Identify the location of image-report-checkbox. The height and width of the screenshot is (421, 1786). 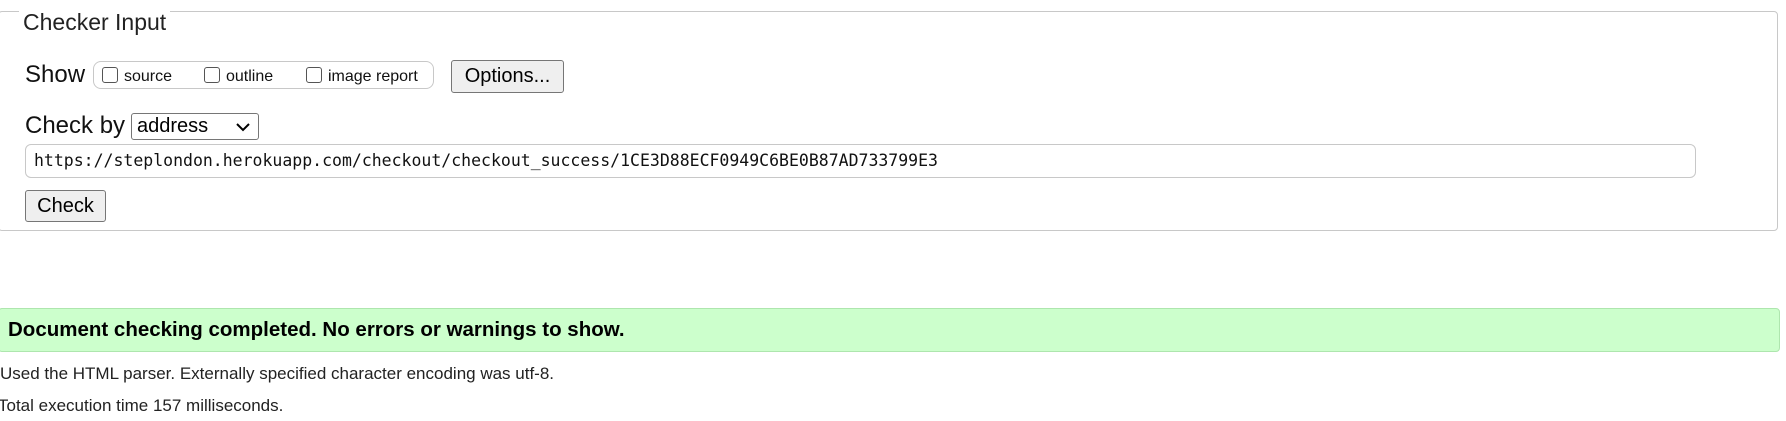
(314, 75).